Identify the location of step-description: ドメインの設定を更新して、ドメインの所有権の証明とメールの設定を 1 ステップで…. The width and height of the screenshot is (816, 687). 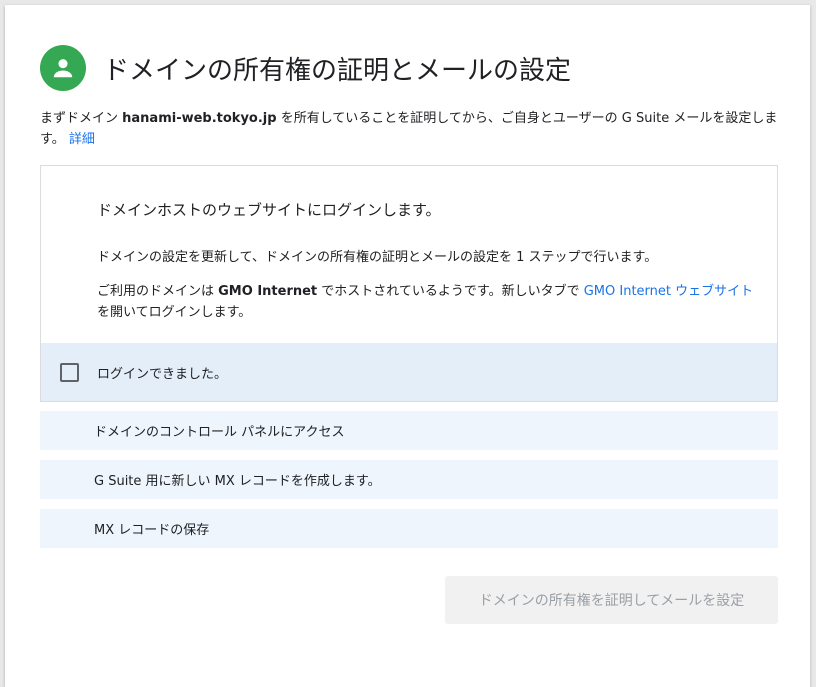
(377, 257).